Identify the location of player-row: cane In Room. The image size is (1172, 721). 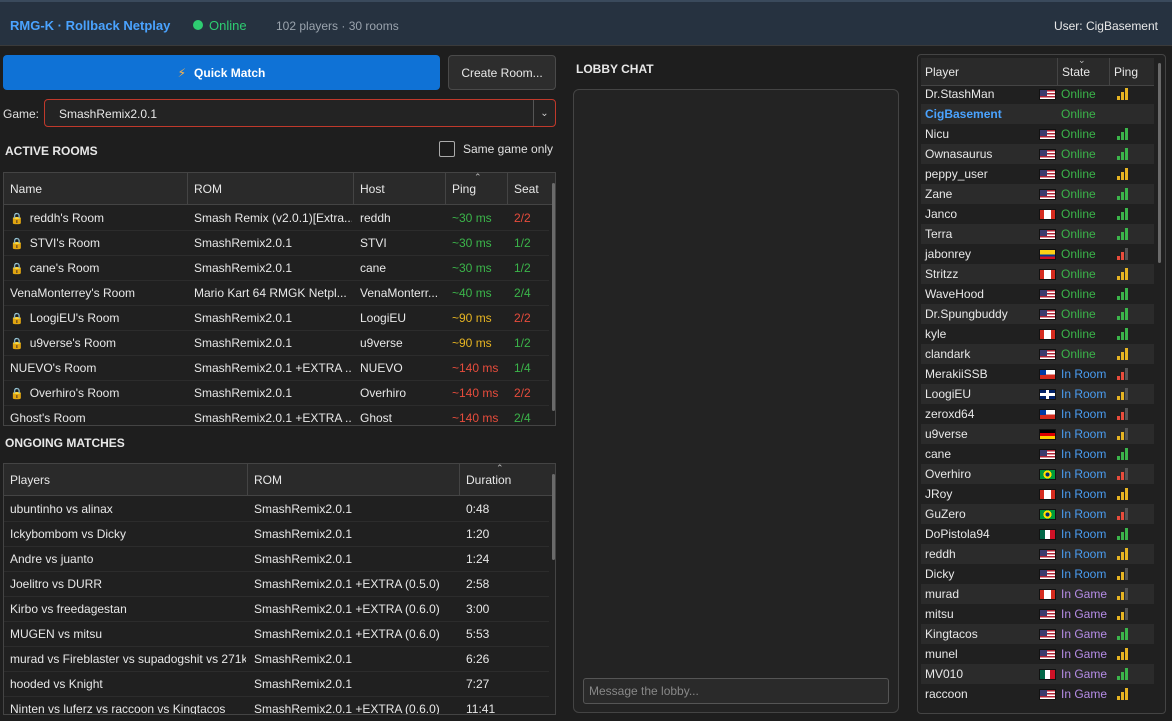
(1037, 454).